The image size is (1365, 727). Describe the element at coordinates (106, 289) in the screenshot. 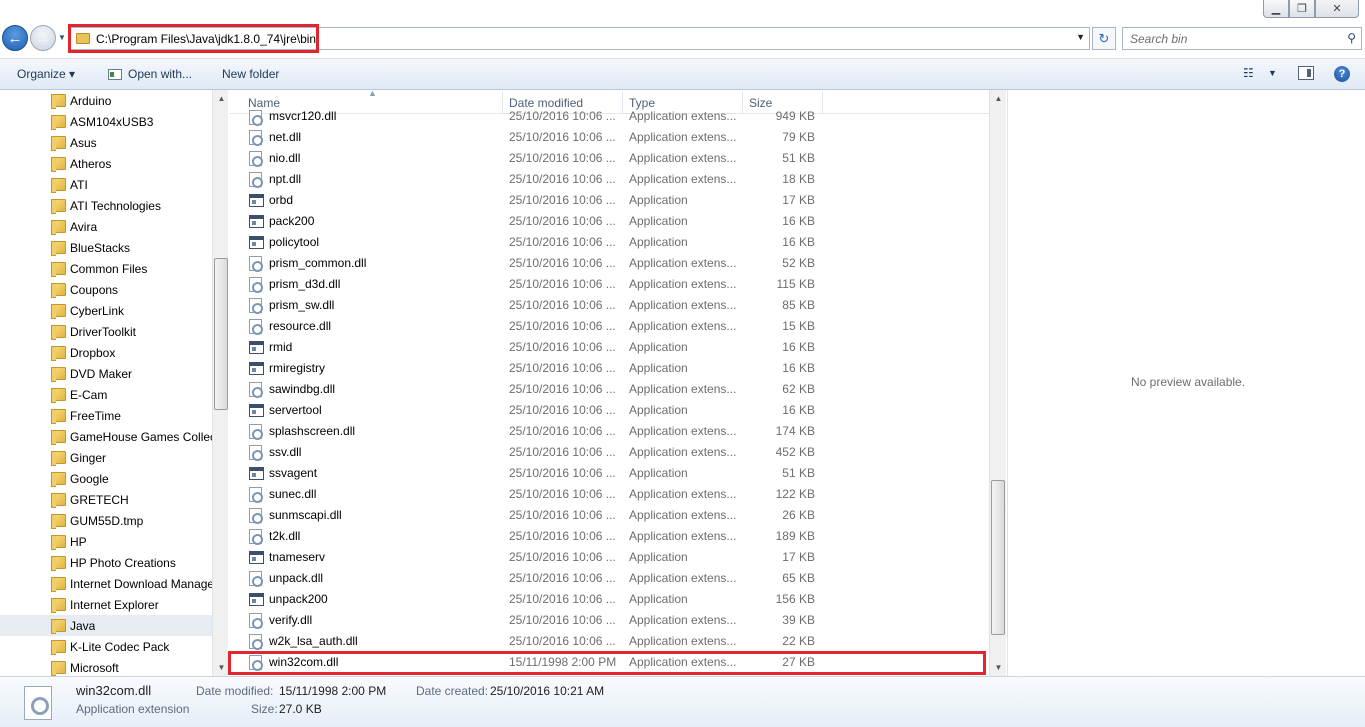

I see `sidebar-item: Coupons` at that location.